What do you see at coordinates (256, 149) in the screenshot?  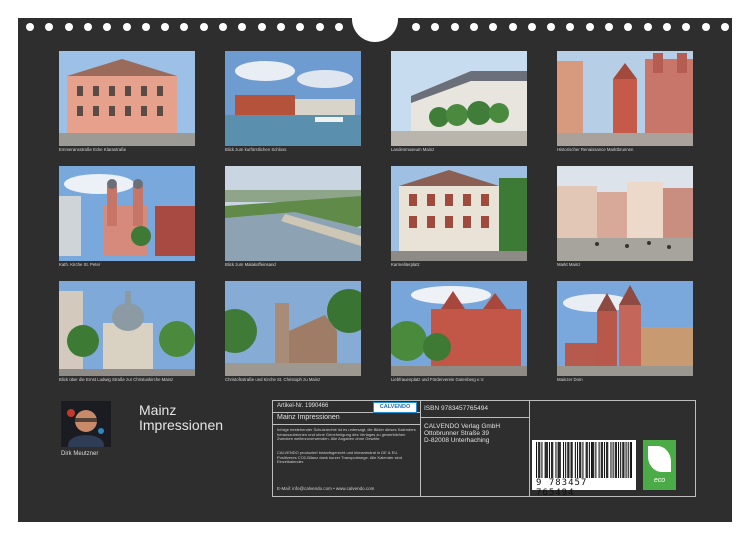 I see `photo-caption: Blick zum kurfürstlichen Schloss` at bounding box center [256, 149].